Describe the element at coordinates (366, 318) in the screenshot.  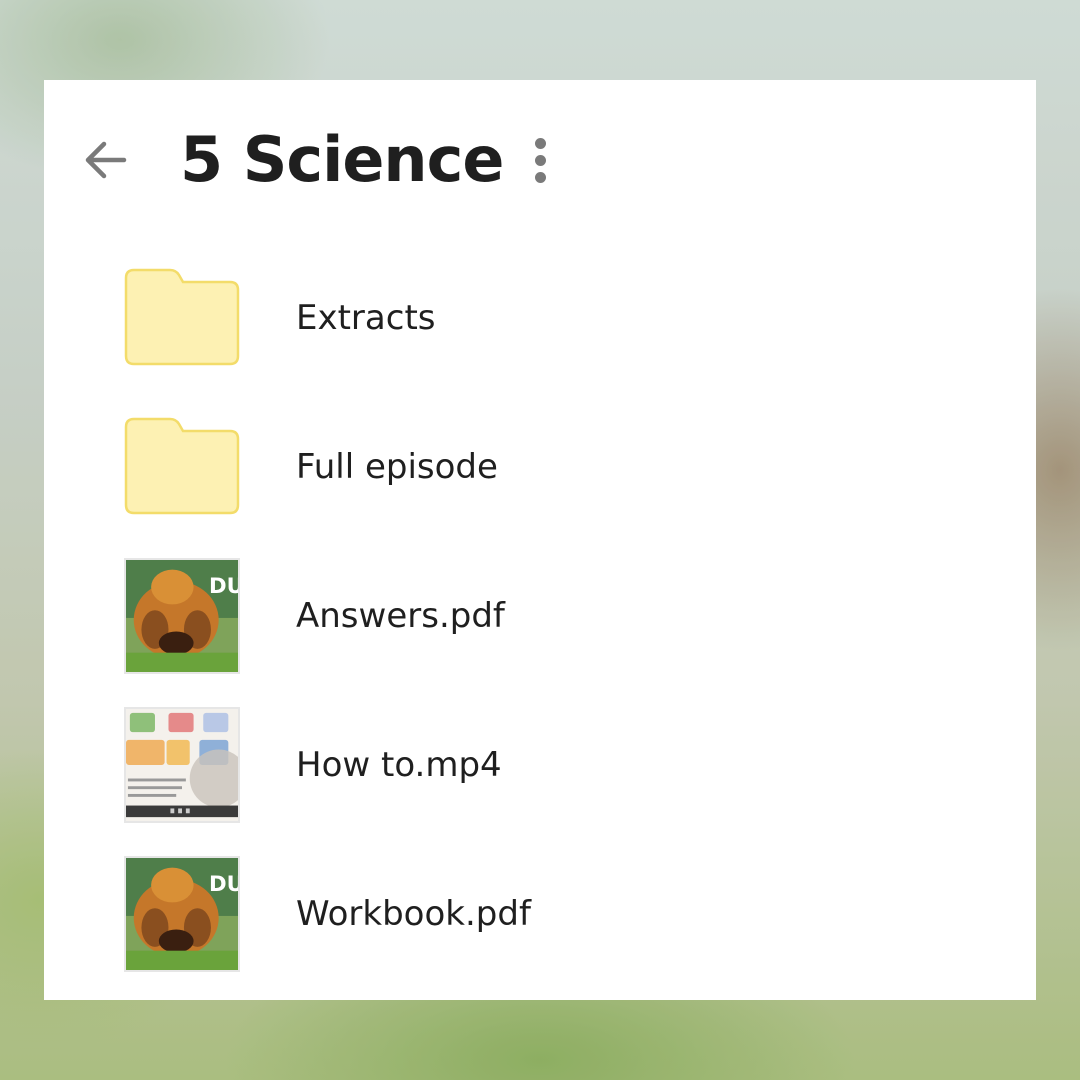
I see `file-name: Extracts` at that location.